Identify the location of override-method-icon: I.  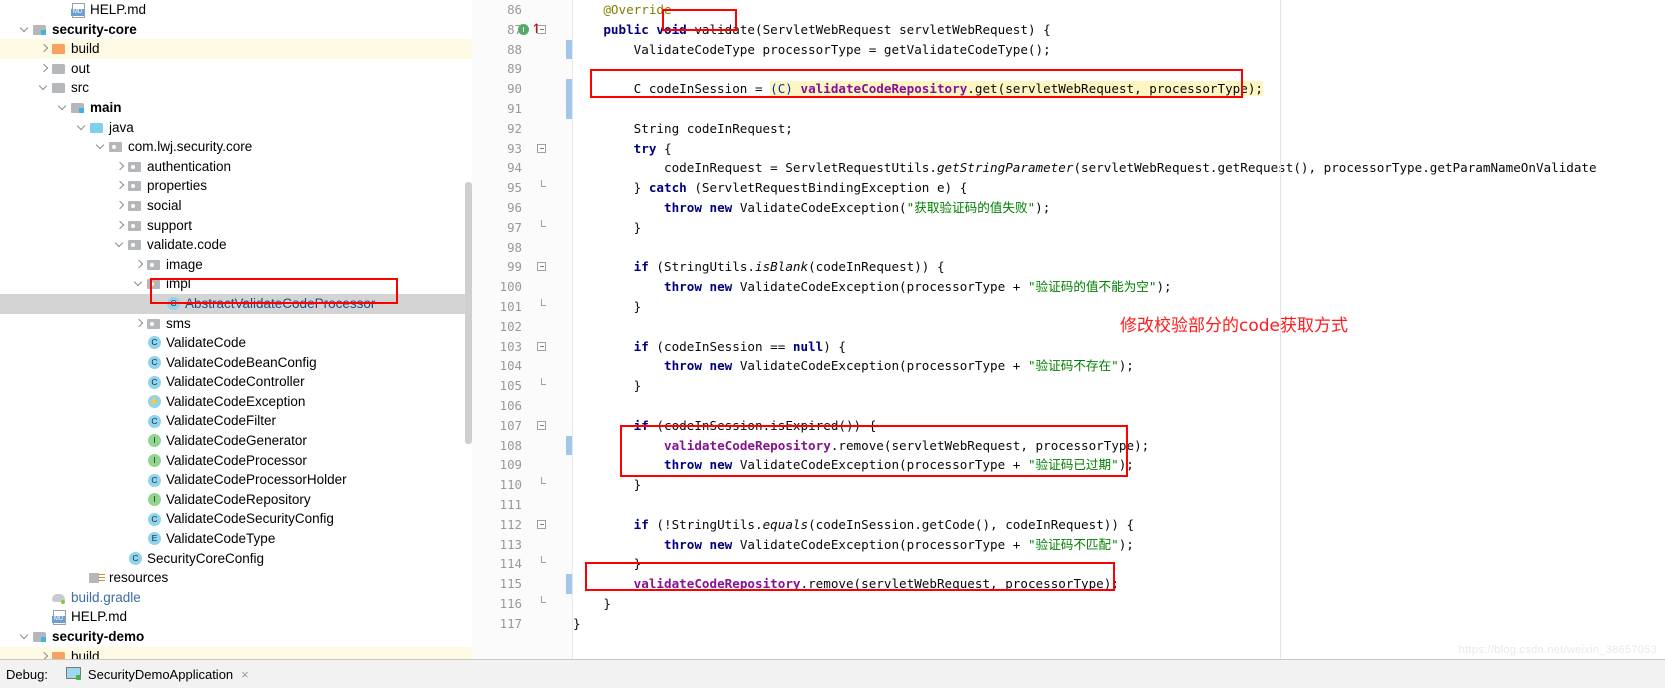
(523, 29).